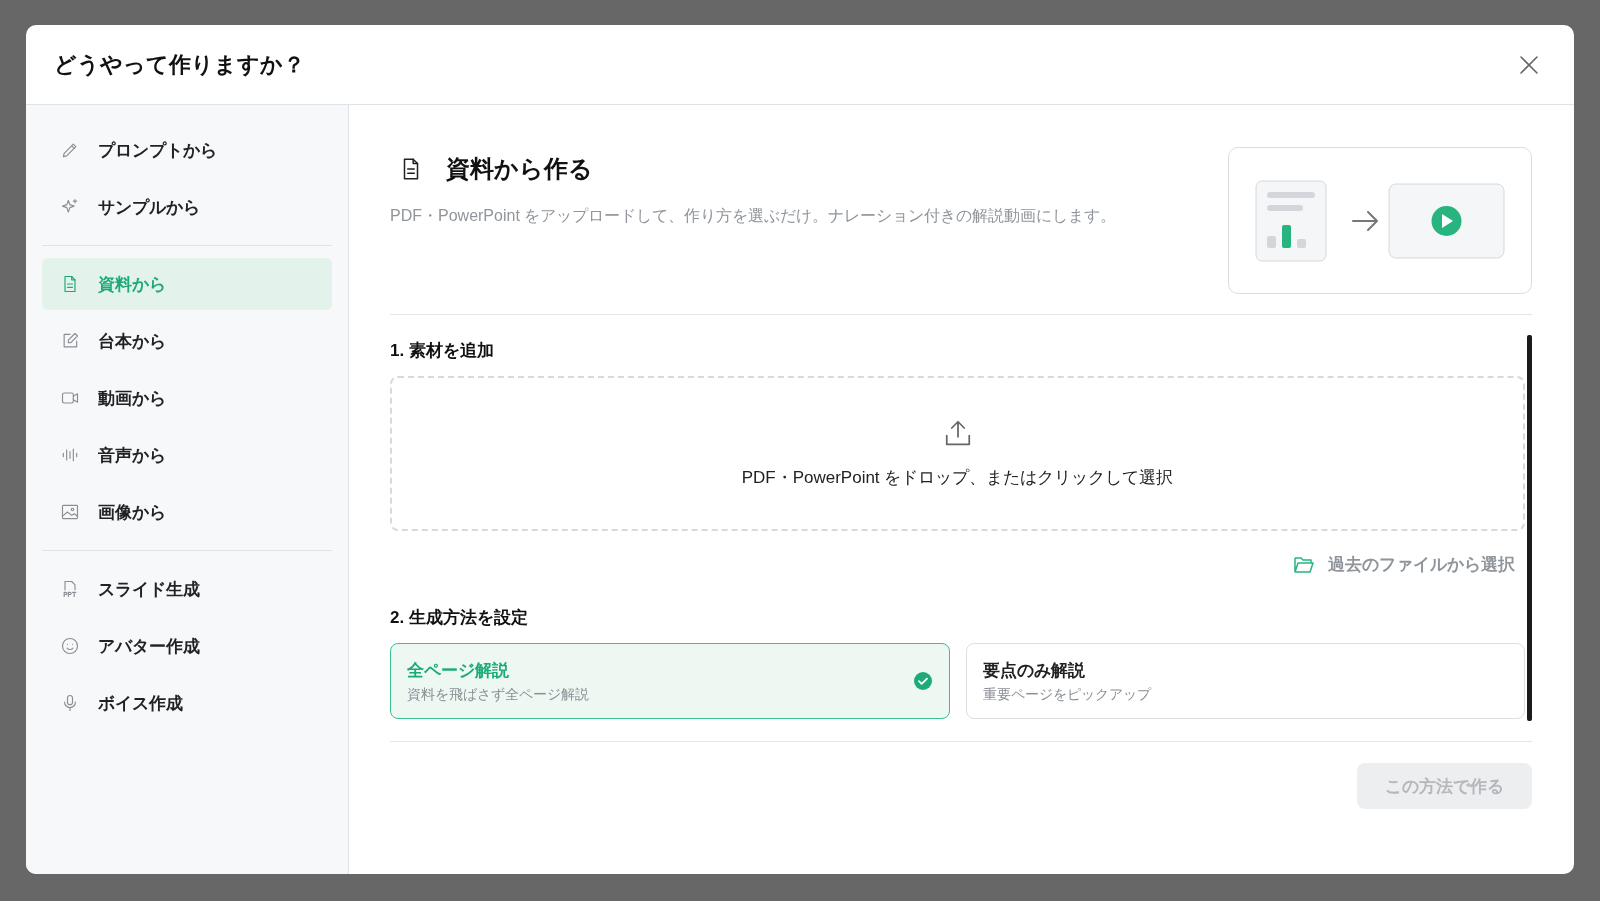 The width and height of the screenshot is (1600, 901). What do you see at coordinates (922, 681) in the screenshot?
I see `check-circle-icon` at bounding box center [922, 681].